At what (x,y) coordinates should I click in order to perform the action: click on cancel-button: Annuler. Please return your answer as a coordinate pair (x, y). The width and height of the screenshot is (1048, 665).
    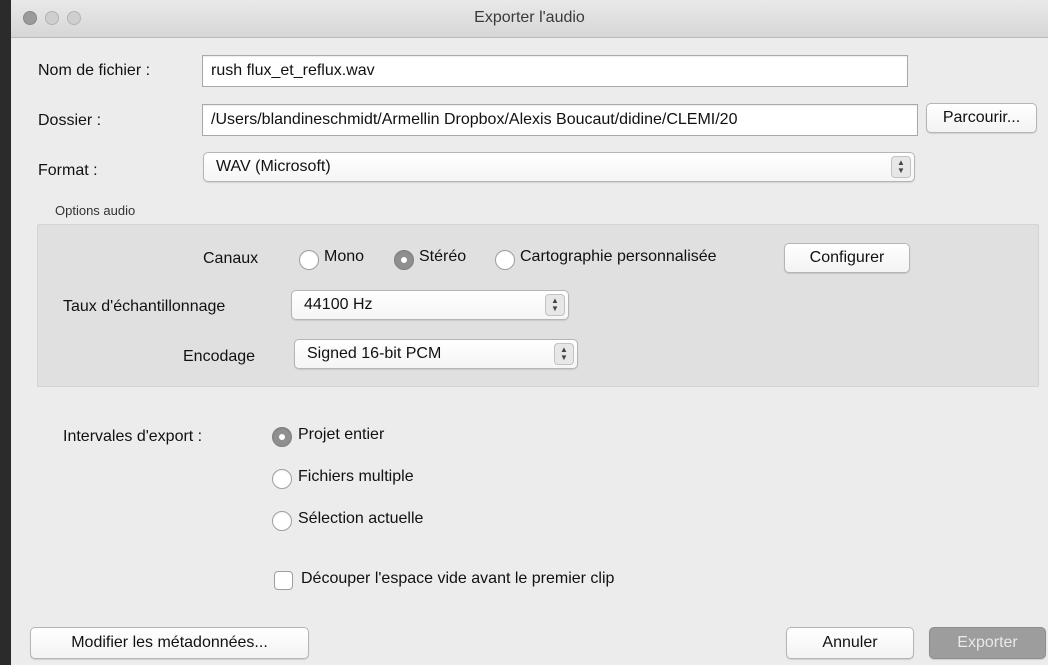
    Looking at the image, I should click on (850, 643).